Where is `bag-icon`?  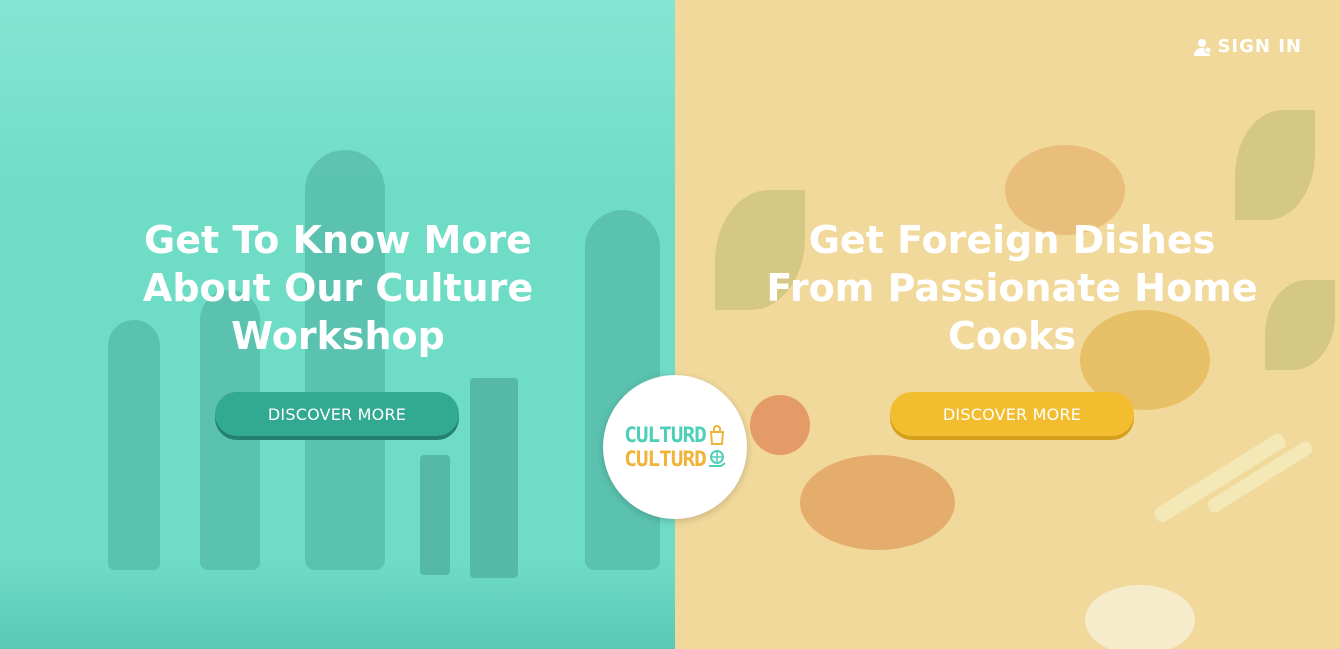 bag-icon is located at coordinates (716, 435).